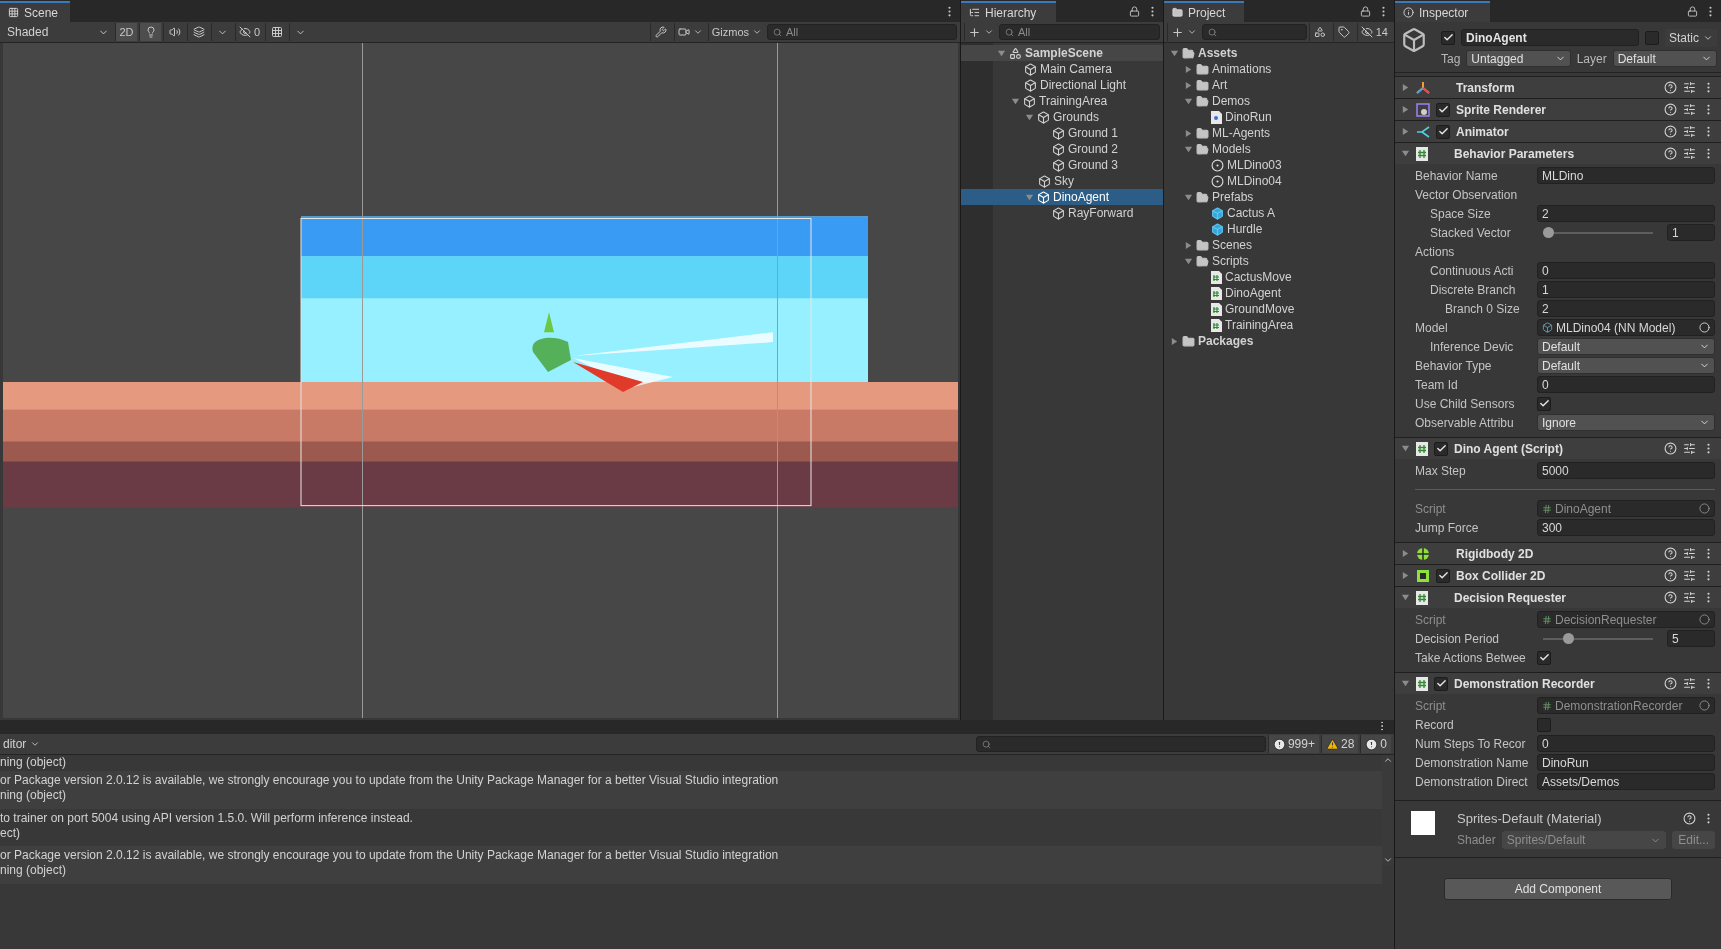 This screenshot has height=949, width=1721. Describe the element at coordinates (1626, 762) in the screenshot. I see `input-field: DinoRun` at that location.